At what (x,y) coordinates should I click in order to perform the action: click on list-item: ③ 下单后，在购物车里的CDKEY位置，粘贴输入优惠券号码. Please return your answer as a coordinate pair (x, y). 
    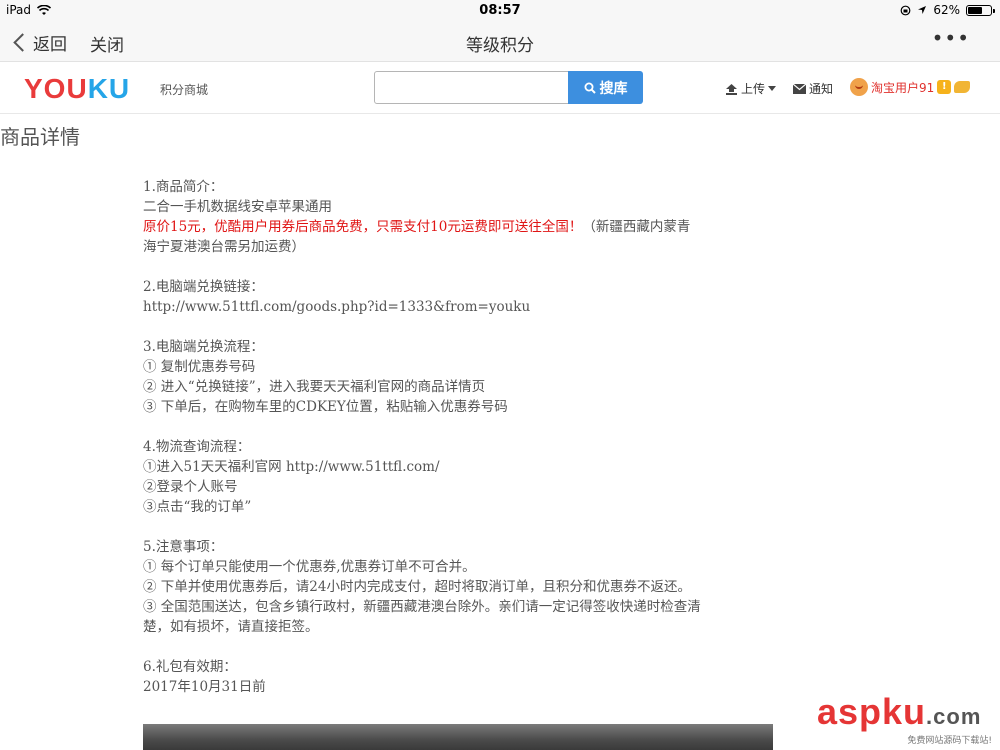
    Looking at the image, I should click on (325, 407).